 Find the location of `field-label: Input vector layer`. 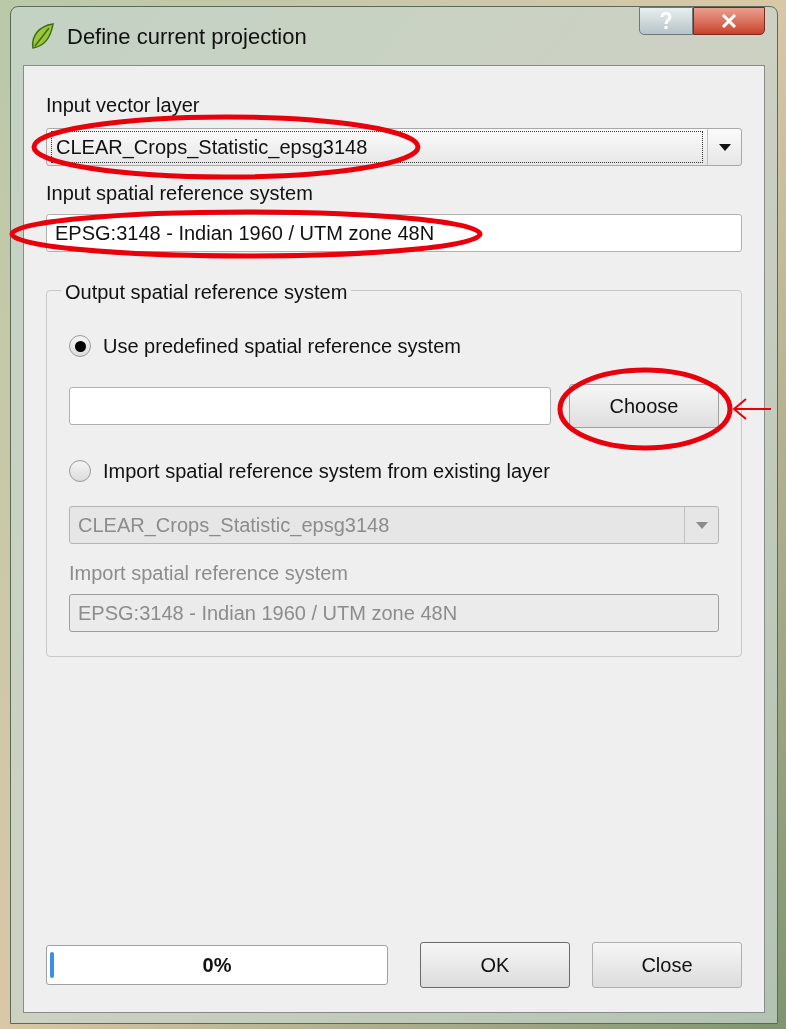

field-label: Input vector layer is located at coordinates (123, 105).